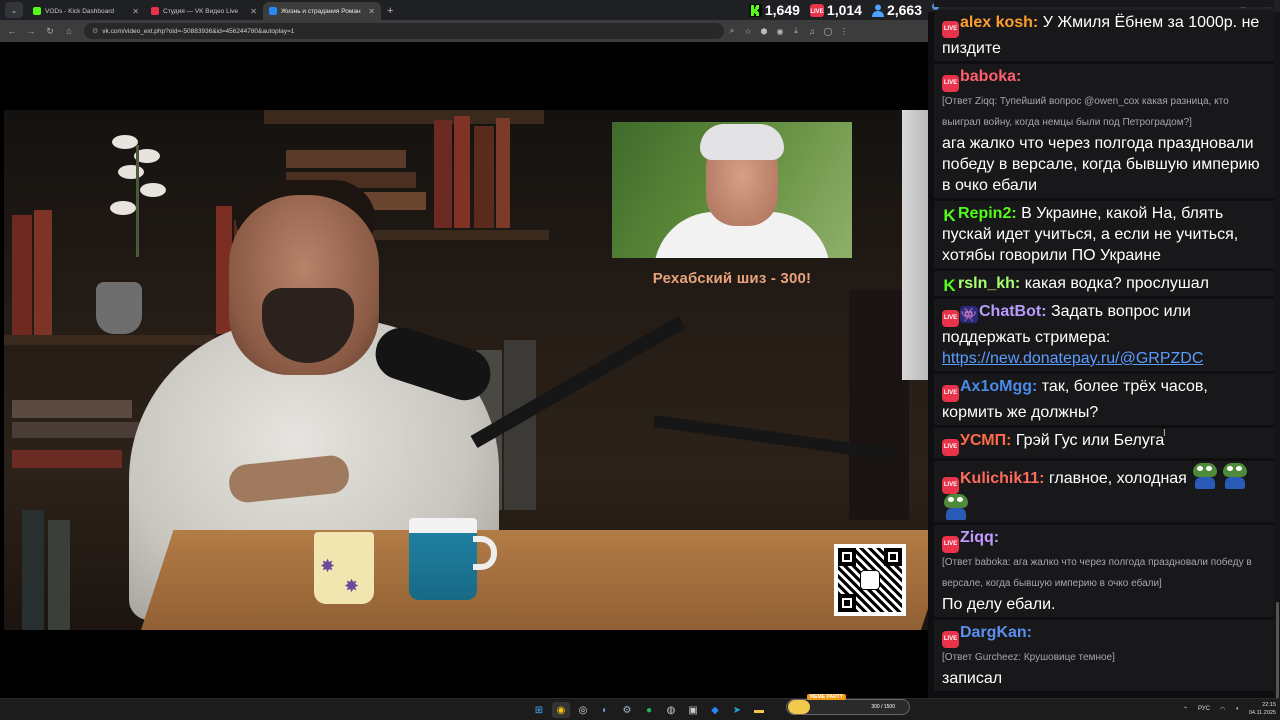 The width and height of the screenshot is (1280, 720). I want to click on yellow-mug: ✸ ✸, so click(344, 568).